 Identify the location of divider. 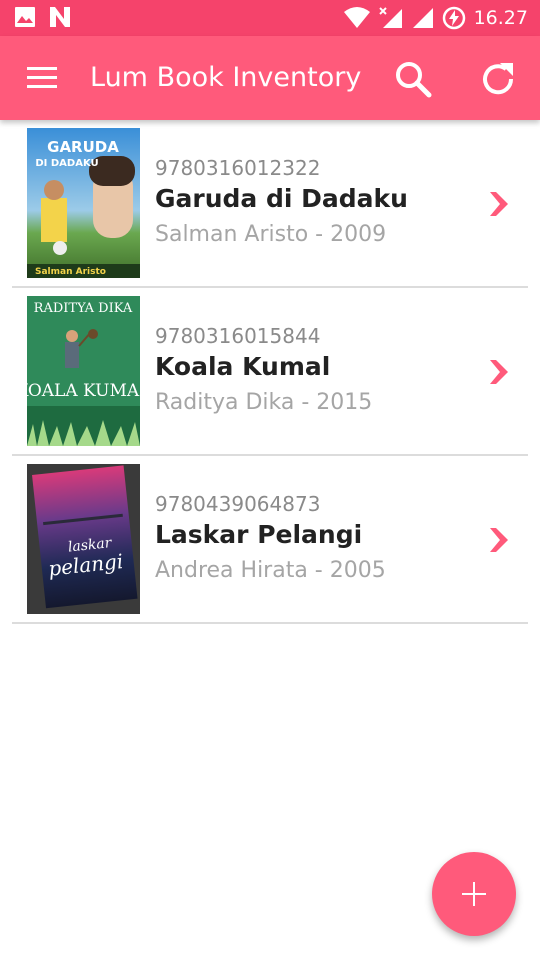
(270, 623).